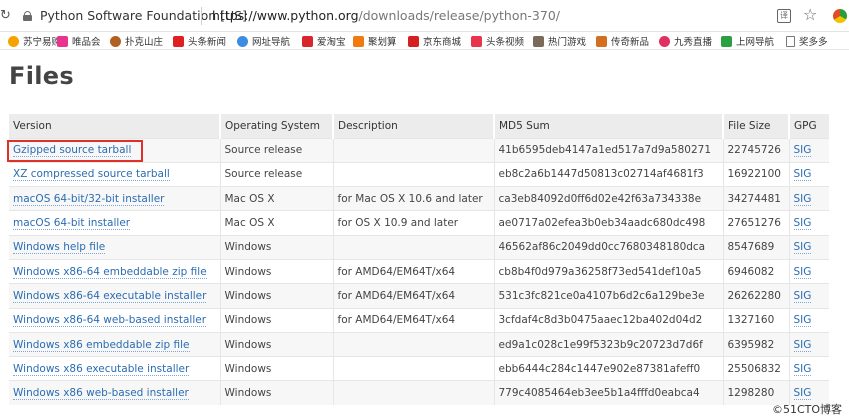 The width and height of the screenshot is (849, 419). Describe the element at coordinates (413, 198) in the screenshot. I see `description-cell: for Mac OS X 10.6 and later` at that location.